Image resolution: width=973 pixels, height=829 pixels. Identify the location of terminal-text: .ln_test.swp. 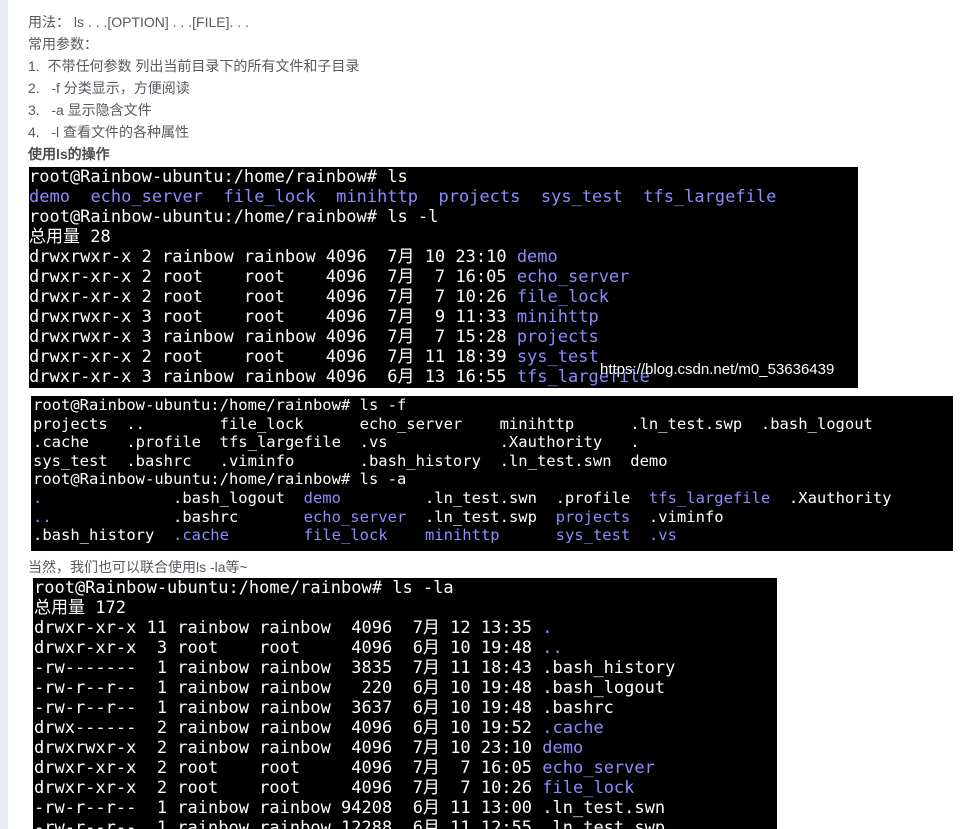
(481, 516).